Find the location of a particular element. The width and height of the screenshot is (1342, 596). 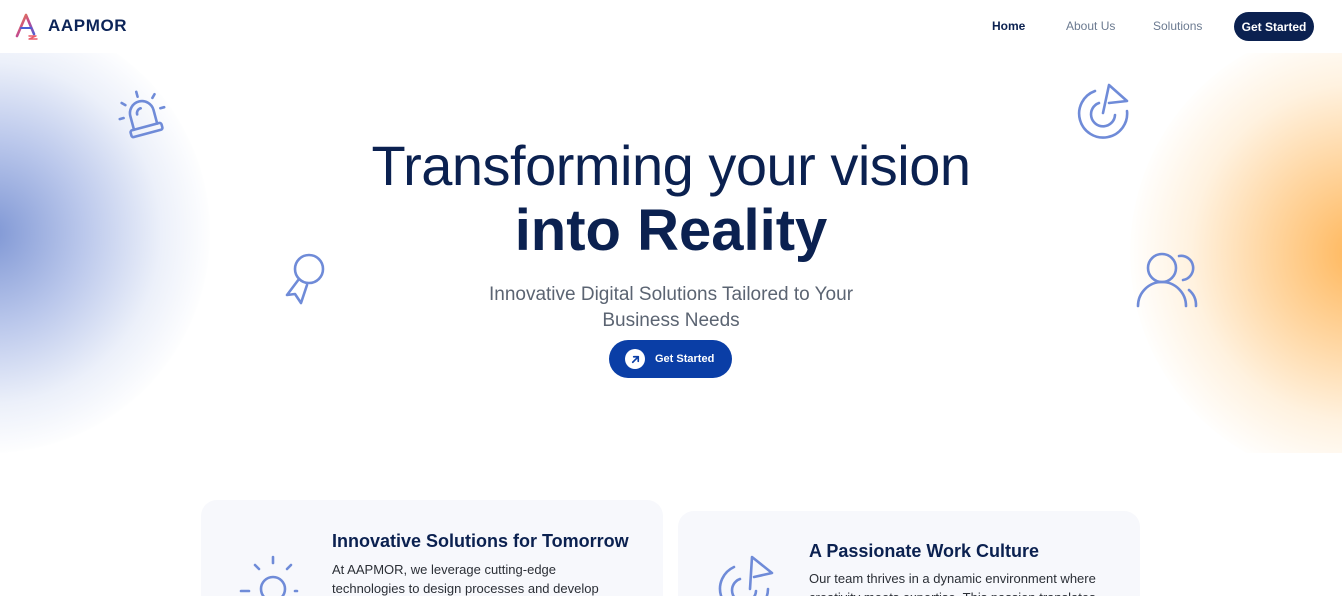

aapmor-logo-icon is located at coordinates (26, 26).